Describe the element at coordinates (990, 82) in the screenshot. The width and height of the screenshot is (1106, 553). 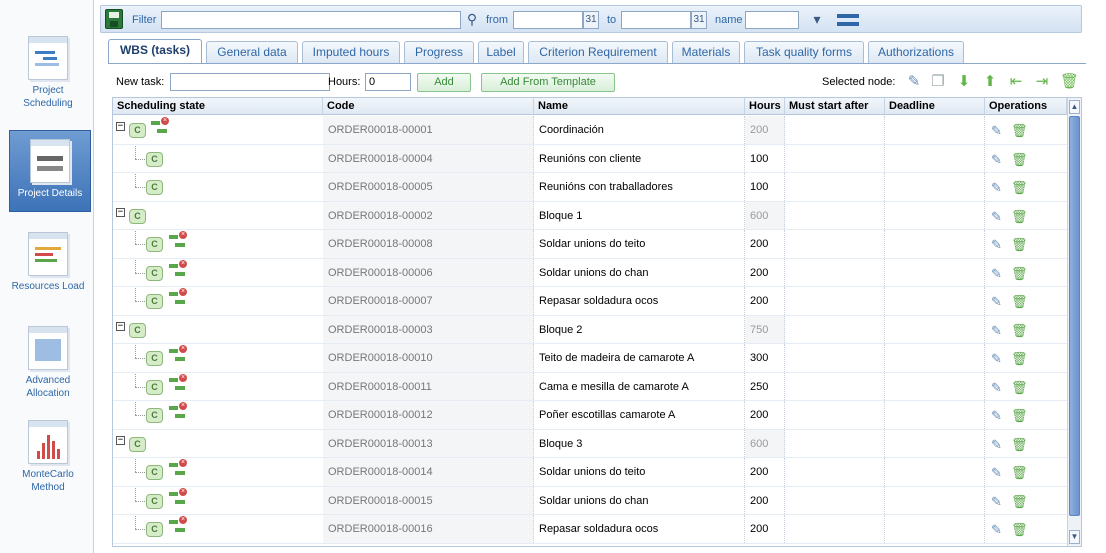
I see `arrow-up-icon: ⬆` at that location.